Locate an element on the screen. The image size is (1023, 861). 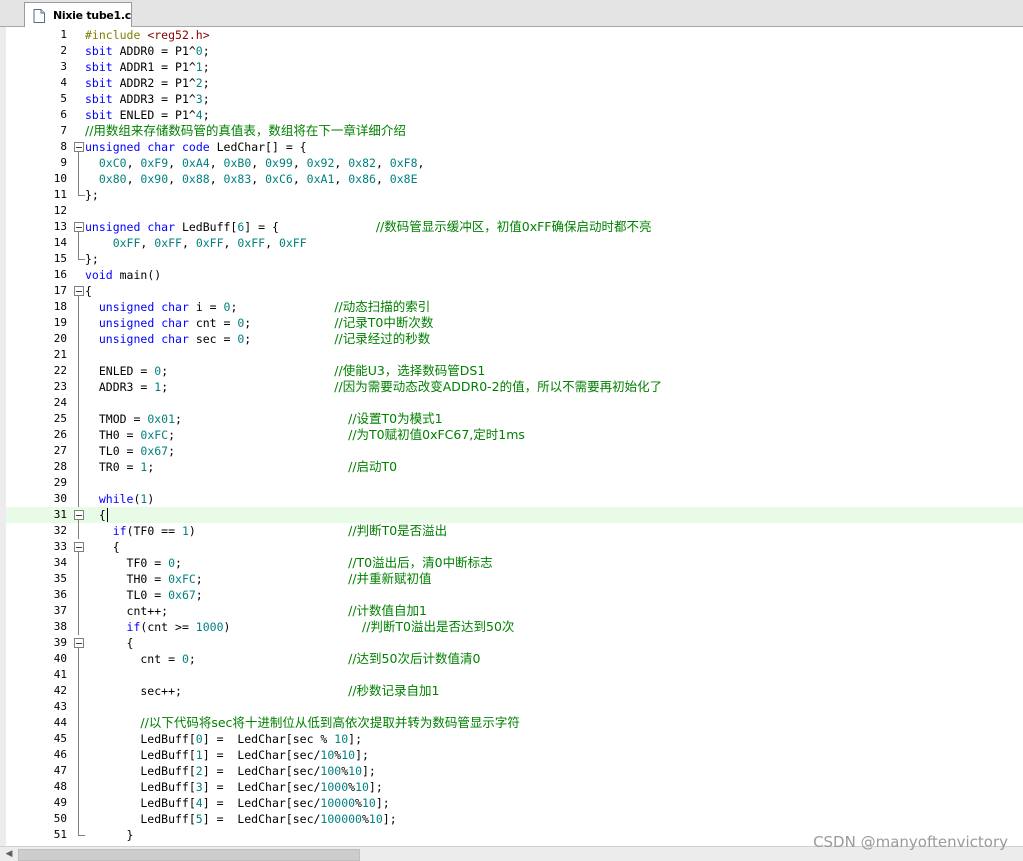
fold-end-marker is located at coordinates (81, 191).